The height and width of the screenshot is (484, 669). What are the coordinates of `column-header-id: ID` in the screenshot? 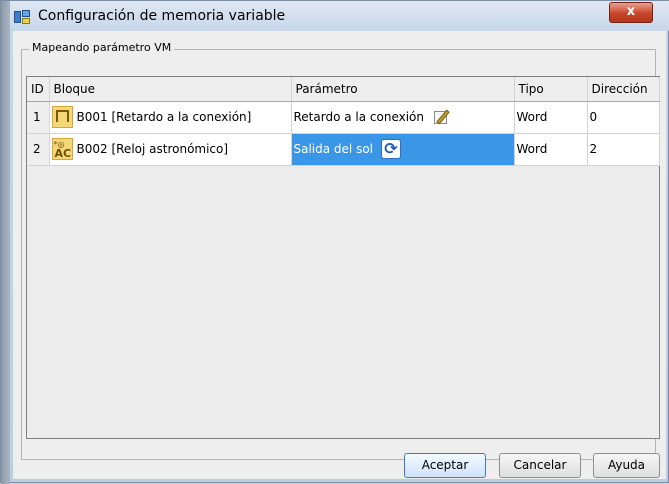 It's located at (38, 89).